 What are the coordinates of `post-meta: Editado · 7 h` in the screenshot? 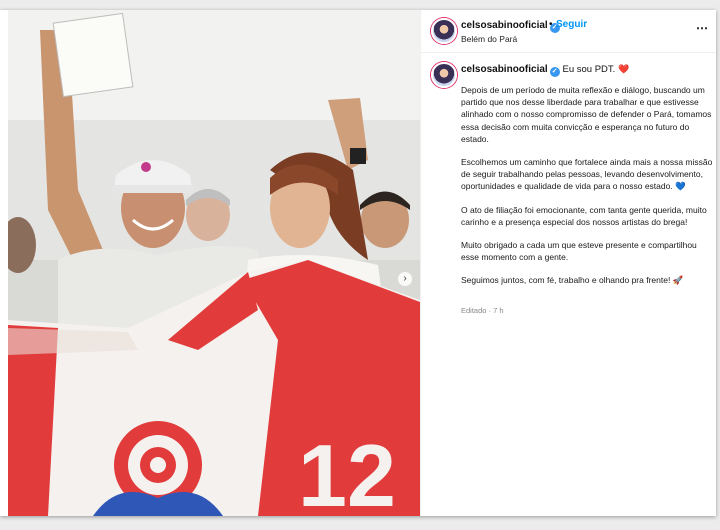 It's located at (482, 310).